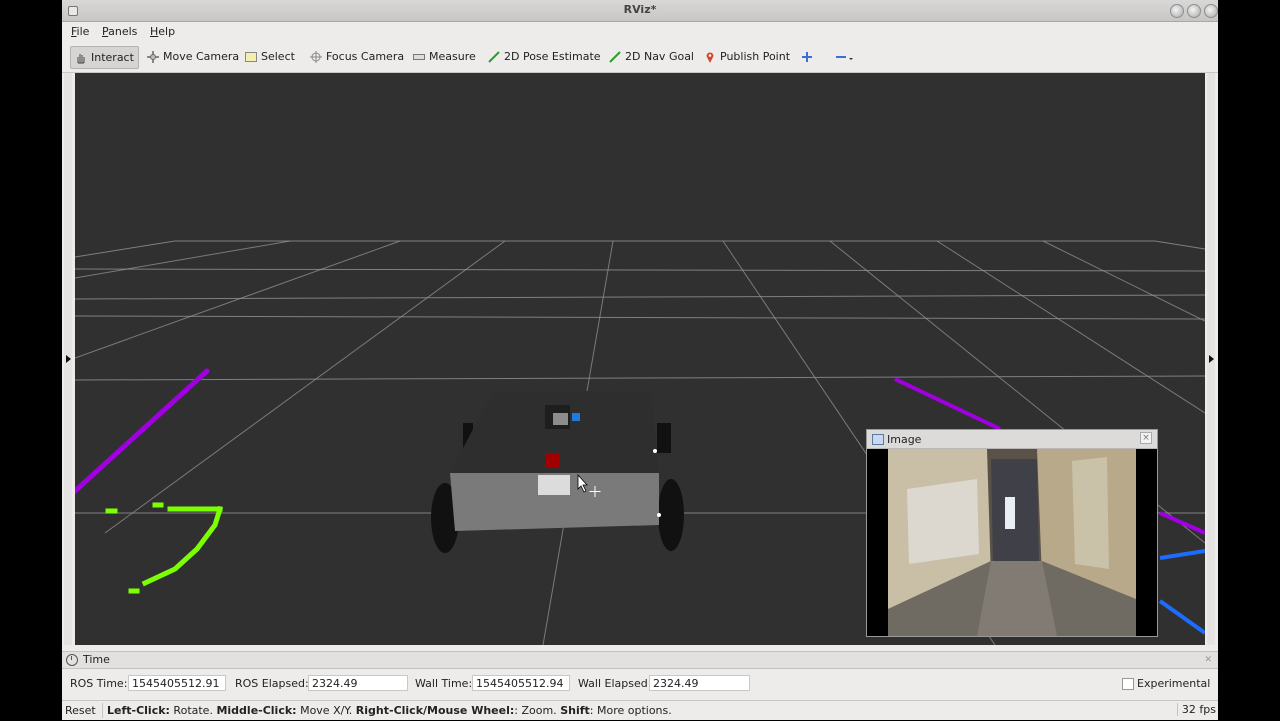 The height and width of the screenshot is (721, 1280). What do you see at coordinates (1211, 11) in the screenshot?
I see `close-icon` at bounding box center [1211, 11].